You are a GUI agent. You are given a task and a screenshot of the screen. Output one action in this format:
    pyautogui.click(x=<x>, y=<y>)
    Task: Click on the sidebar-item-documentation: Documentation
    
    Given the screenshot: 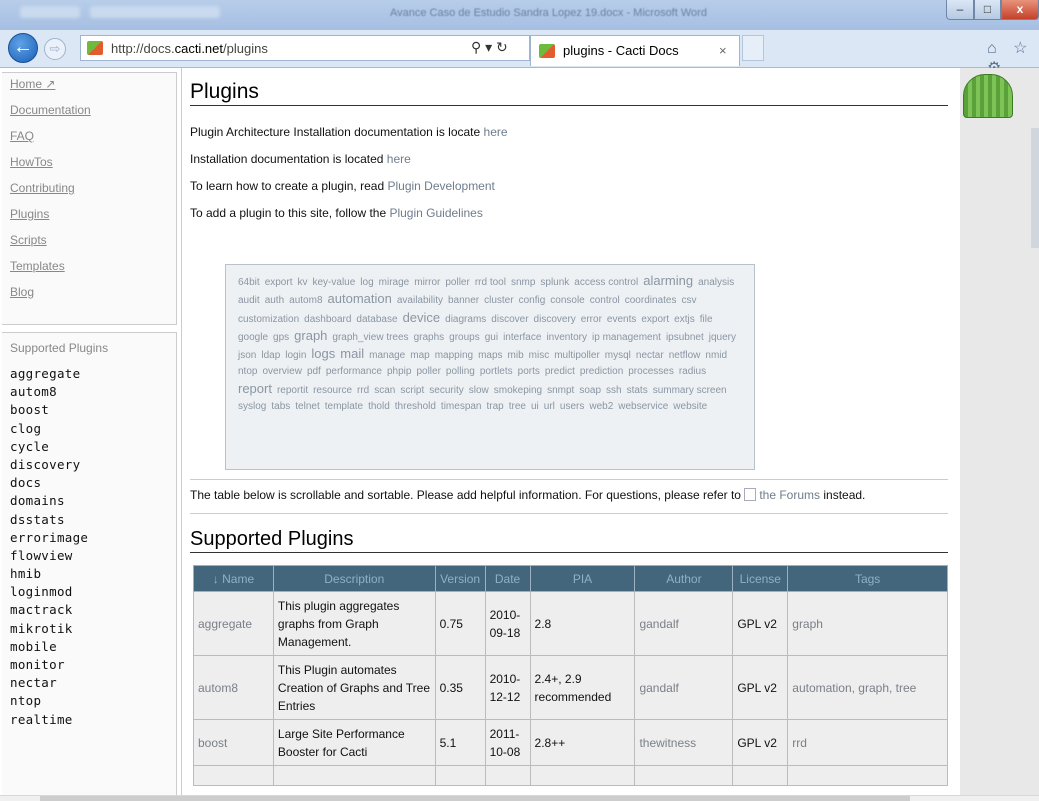 What is the action you would take?
    pyautogui.click(x=89, y=112)
    